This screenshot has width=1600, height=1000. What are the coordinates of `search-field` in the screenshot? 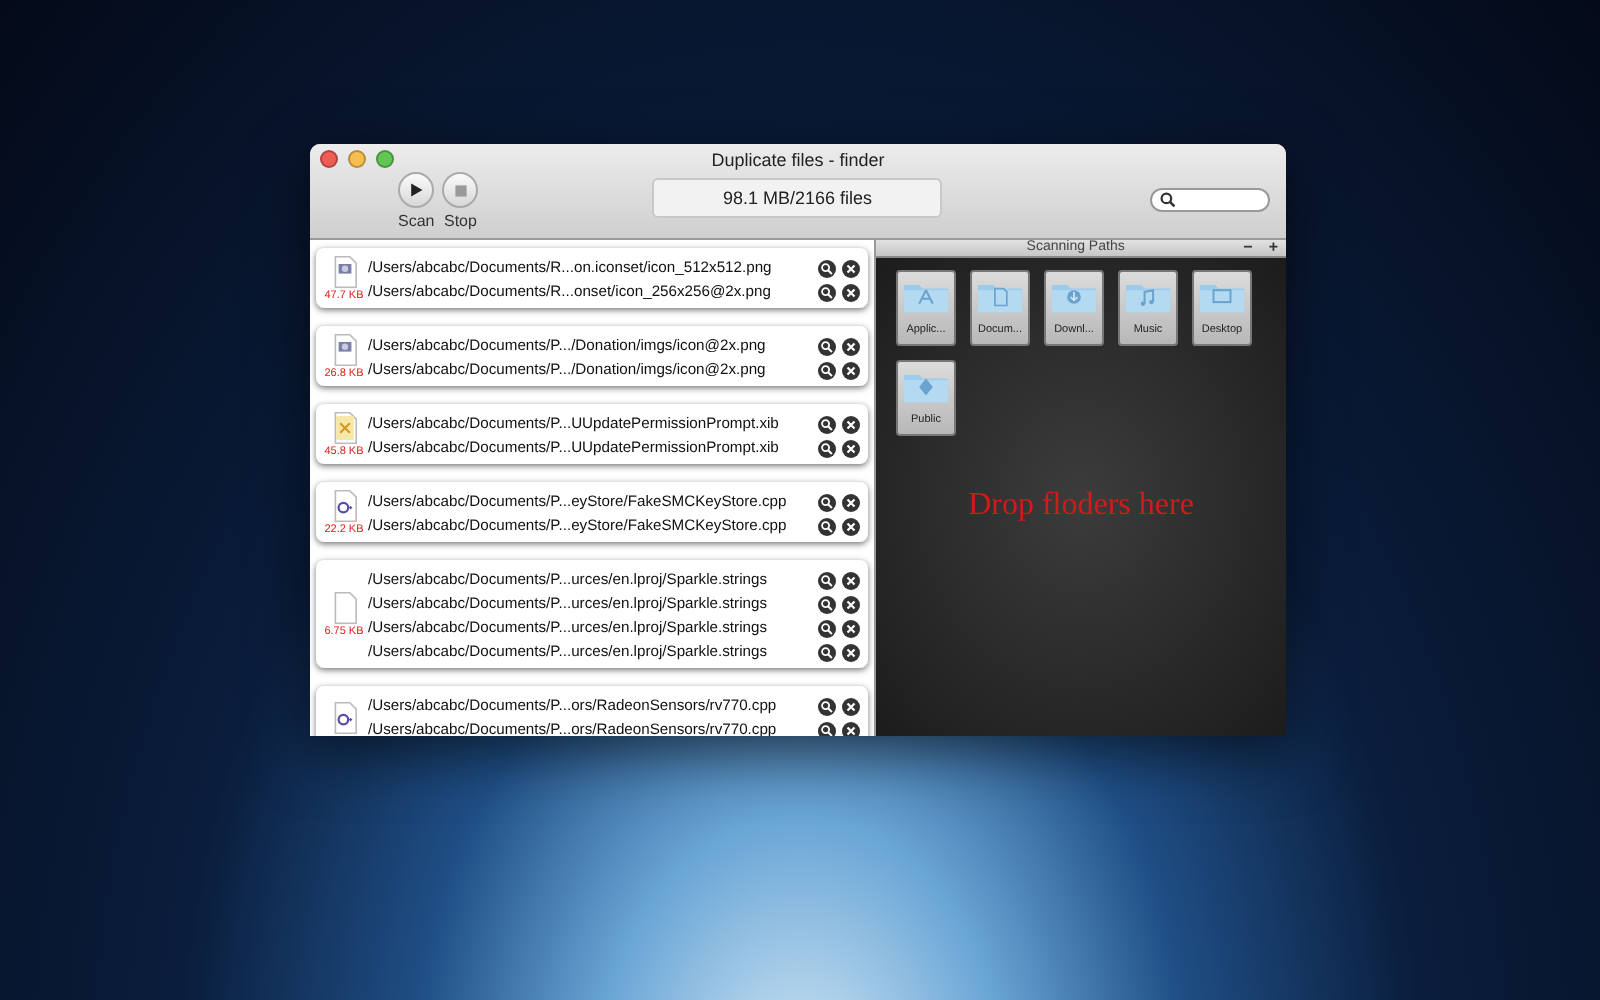 It's located at (1210, 200).